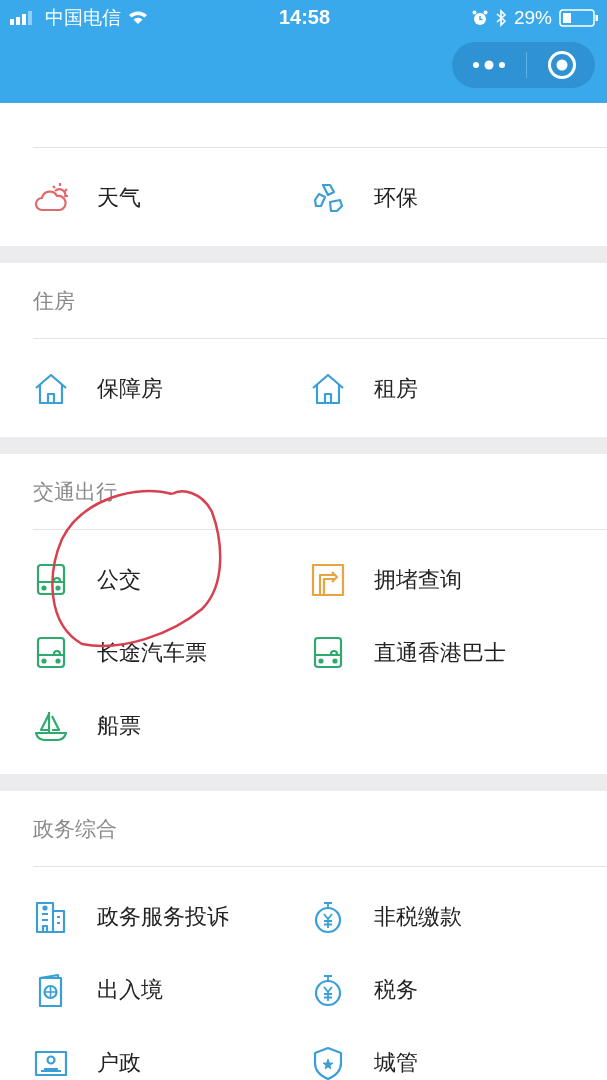 The image size is (607, 1080). What do you see at coordinates (562, 65) in the screenshot?
I see `close-icon` at bounding box center [562, 65].